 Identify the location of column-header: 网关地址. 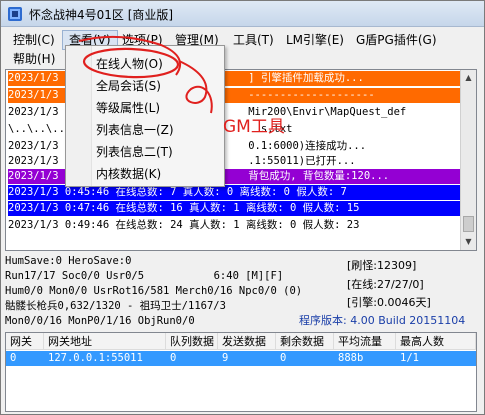
(105, 341).